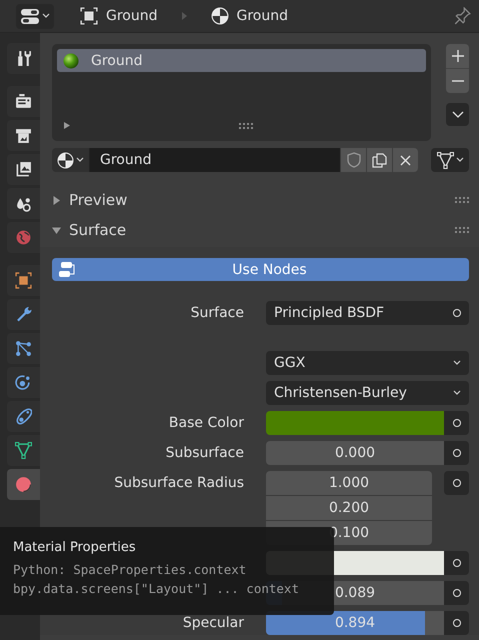  I want to click on use-nodes-button: Use Nodes, so click(260, 269).